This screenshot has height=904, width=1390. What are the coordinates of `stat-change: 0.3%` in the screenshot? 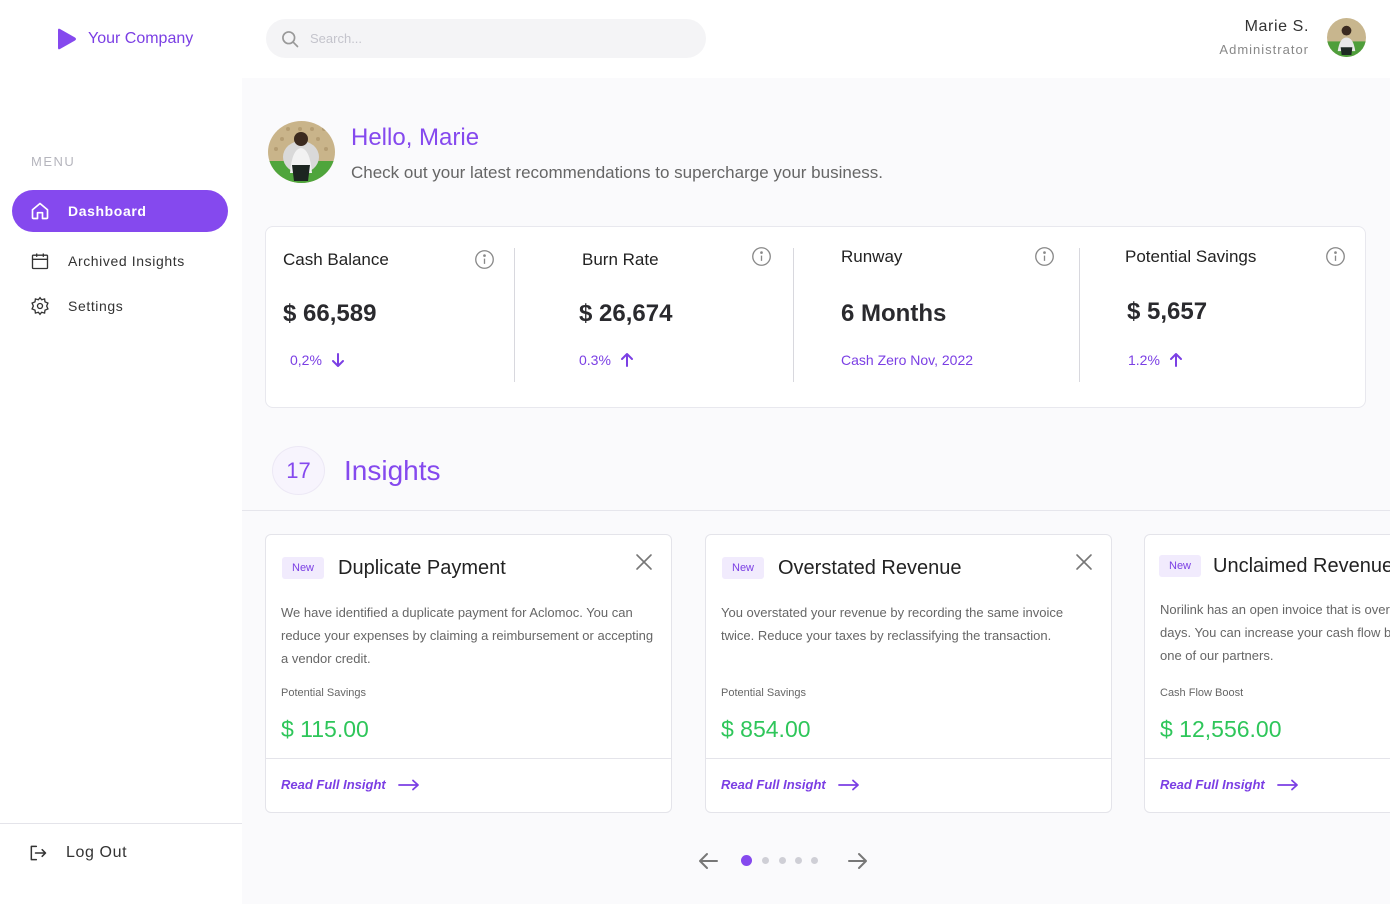 It's located at (607, 360).